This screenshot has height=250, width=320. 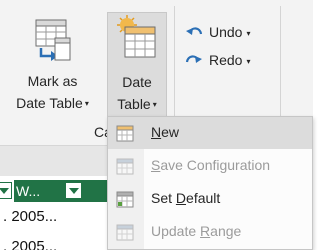 I want to click on mark-as-date-table-label-line2: Date Table ▾, so click(x=52, y=103).